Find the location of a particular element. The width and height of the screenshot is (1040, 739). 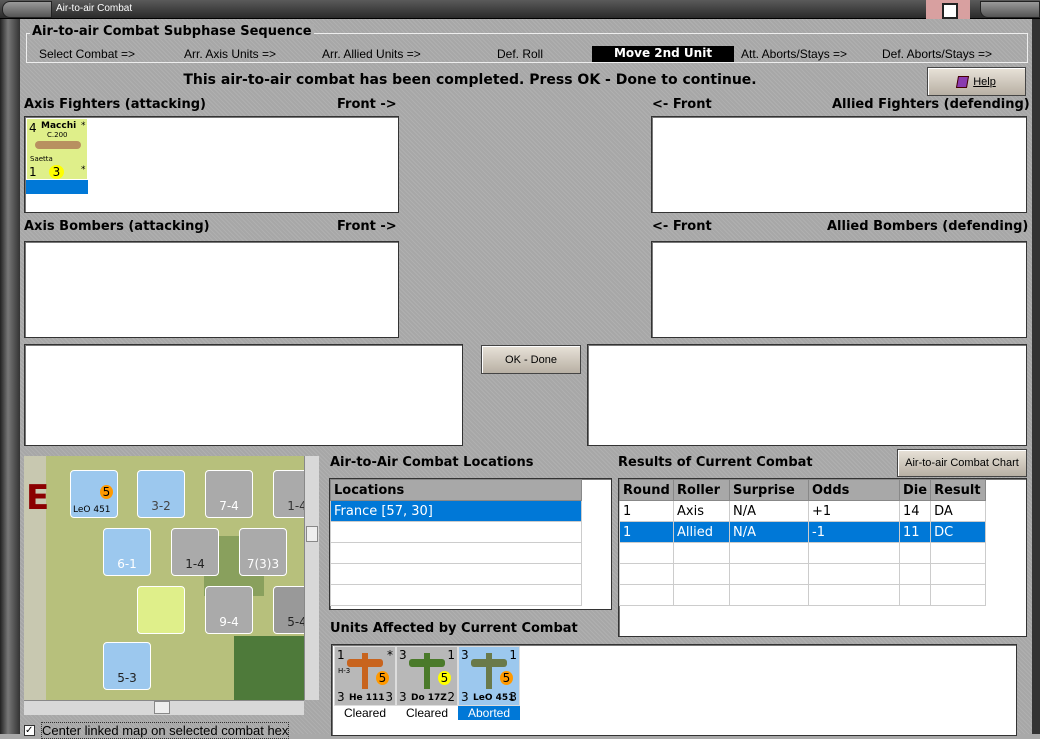

result-row: 1 Axis N/A +1 14 DA is located at coordinates (802, 511).